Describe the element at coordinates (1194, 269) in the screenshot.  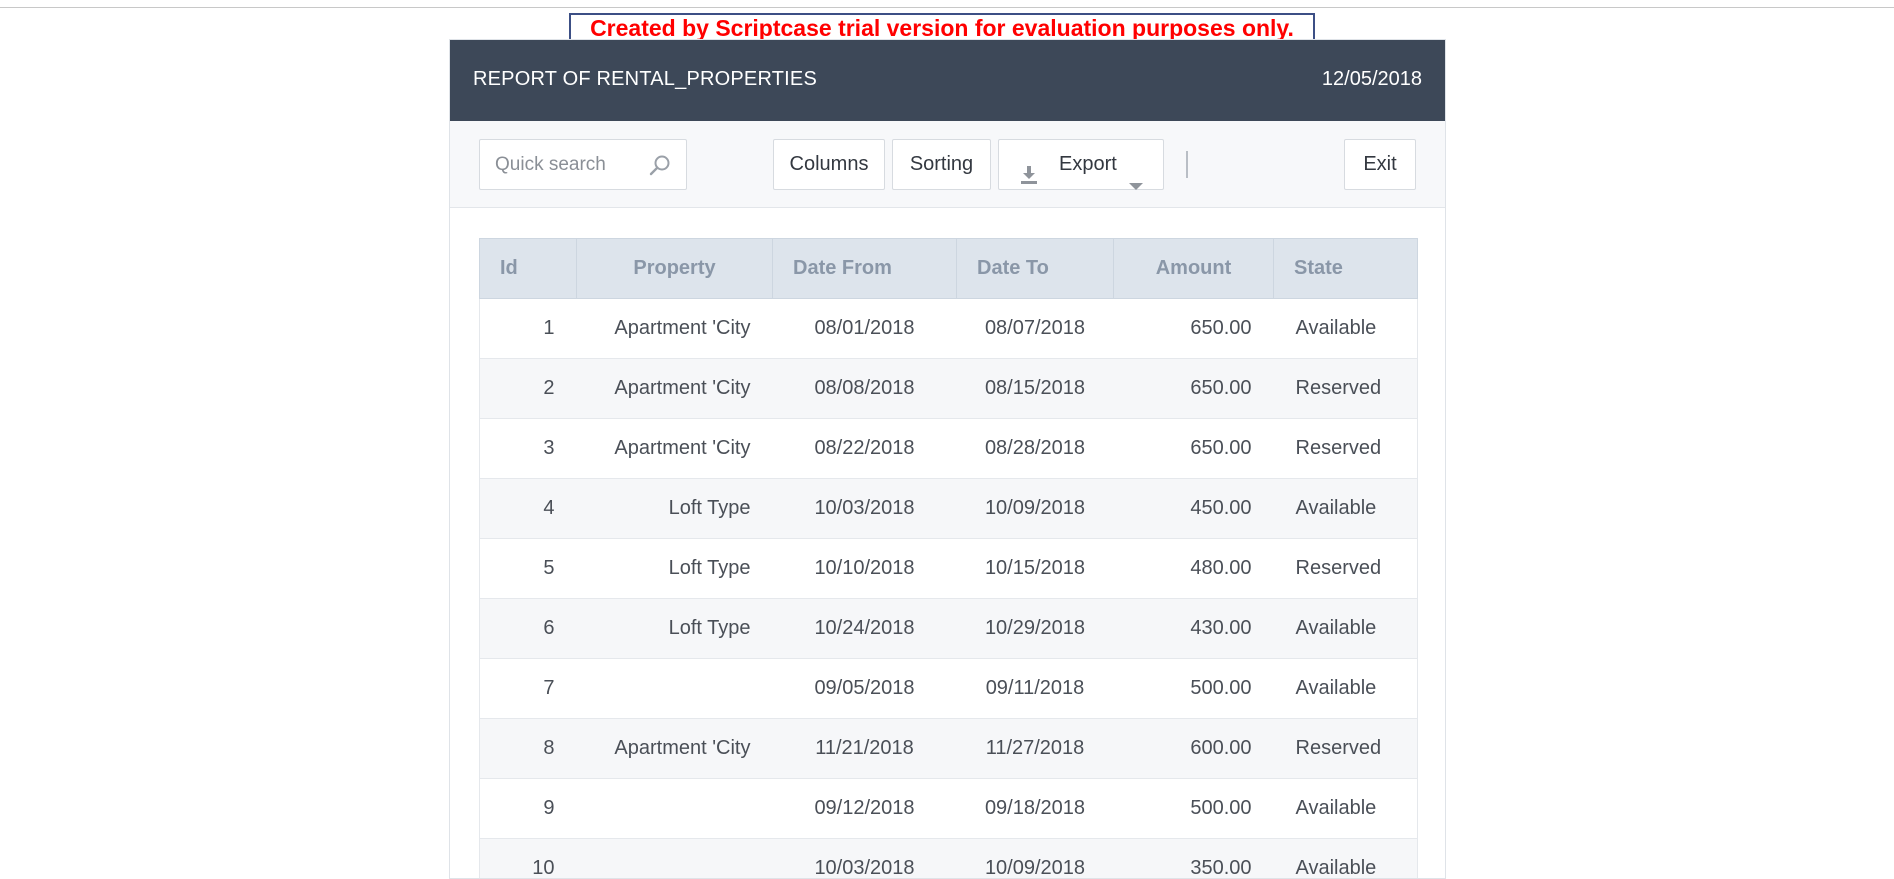
I see `column-header-amount: Amount` at that location.